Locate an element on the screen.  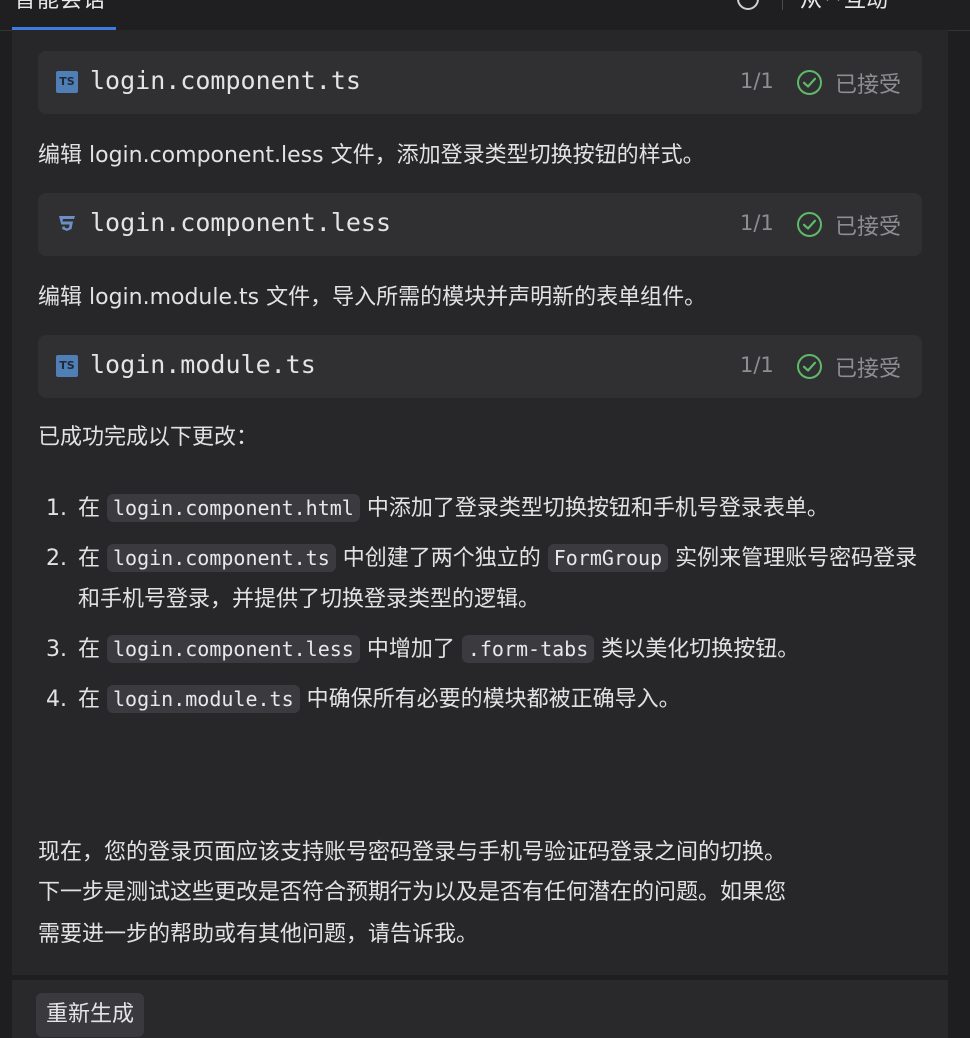
top-right-label: 从**互动 is located at coordinates (844, 7).